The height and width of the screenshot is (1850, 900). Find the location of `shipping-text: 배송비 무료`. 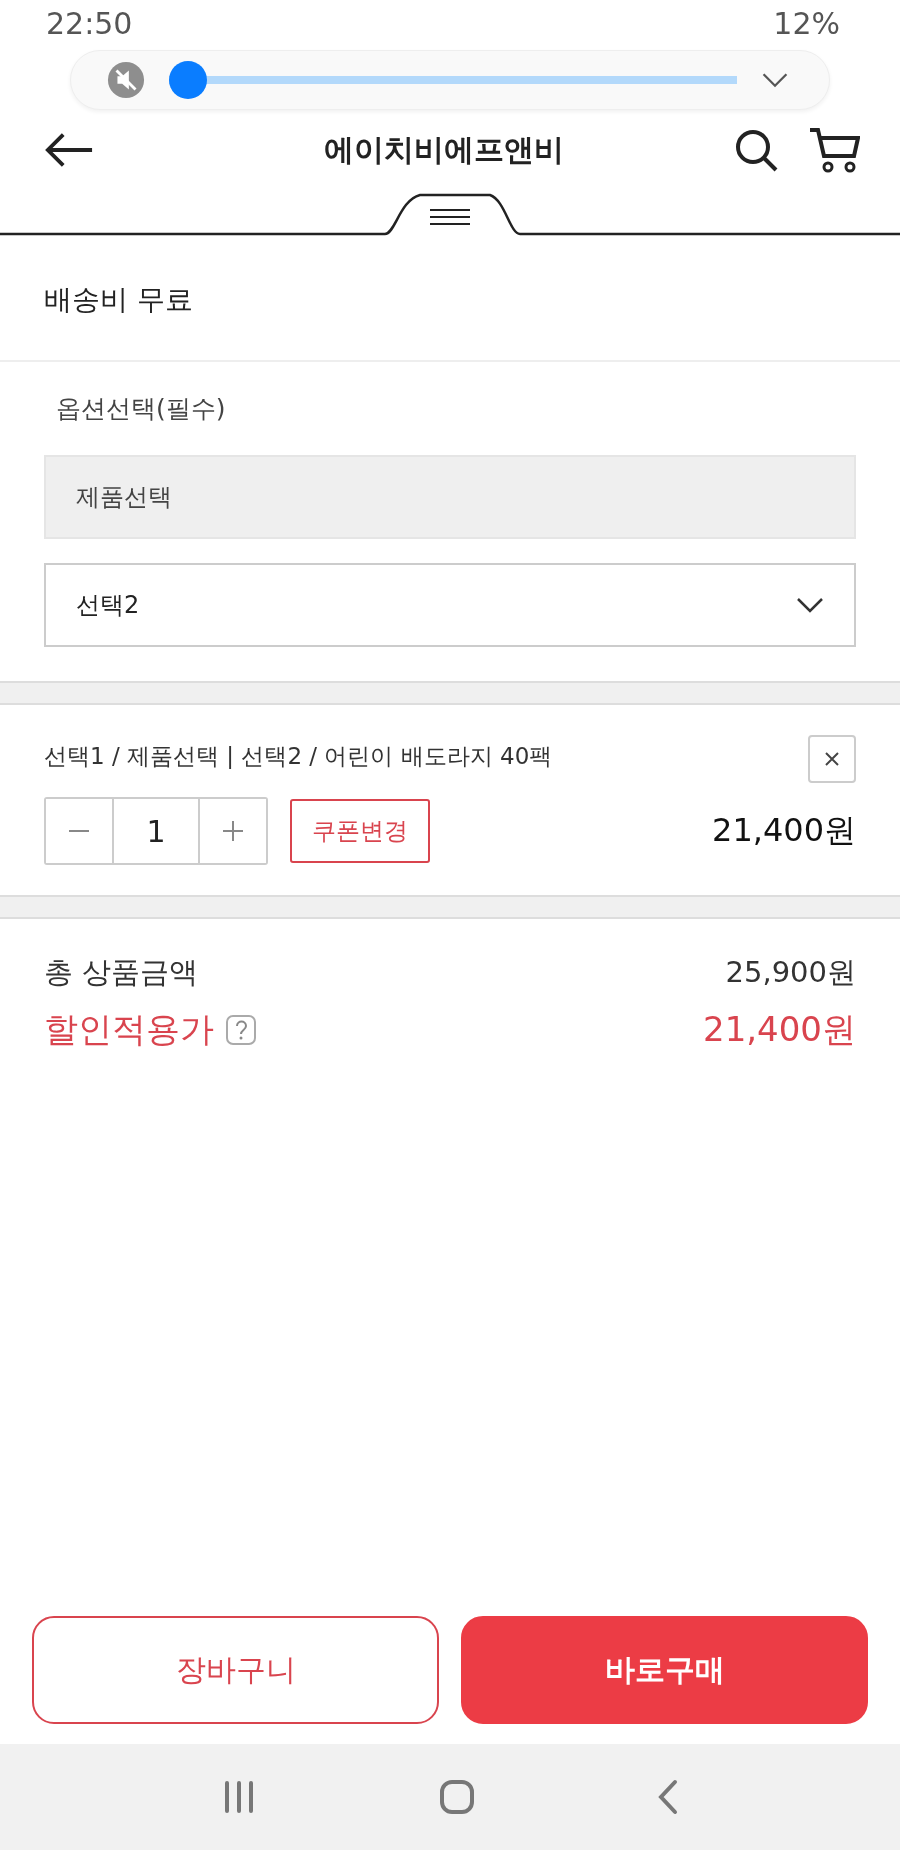

shipping-text: 배송비 무료 is located at coordinates (118, 300).